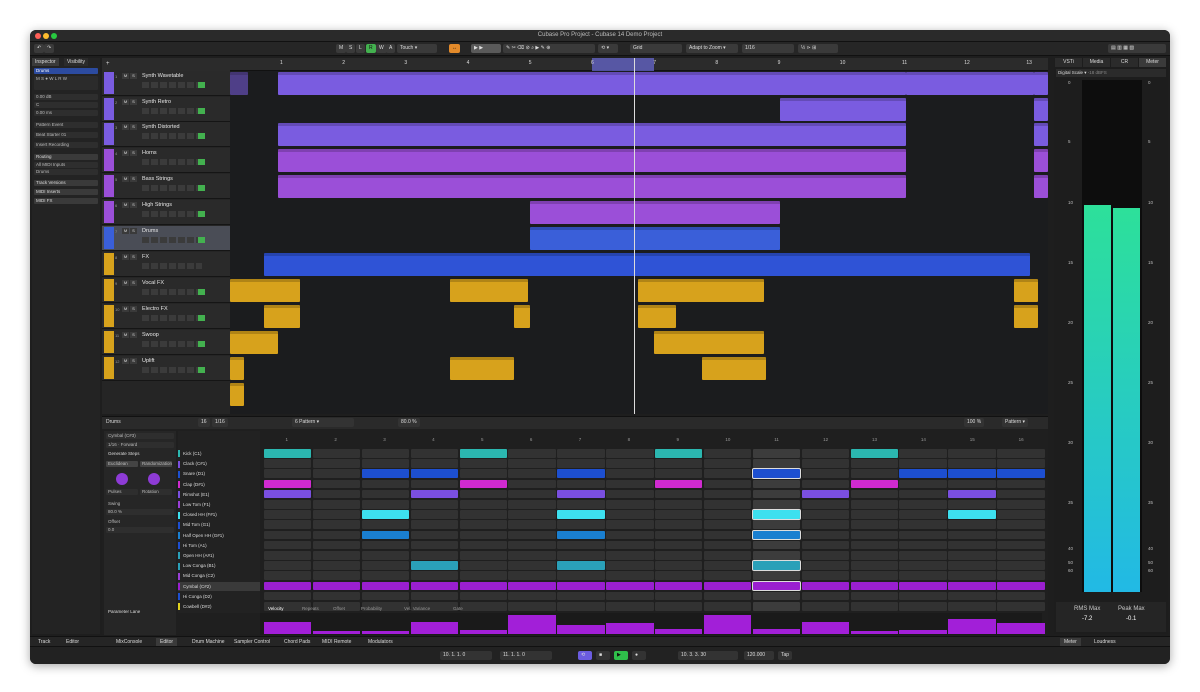 The width and height of the screenshot is (1200, 692). I want to click on view-select: Pattern ▾, so click(1015, 422).